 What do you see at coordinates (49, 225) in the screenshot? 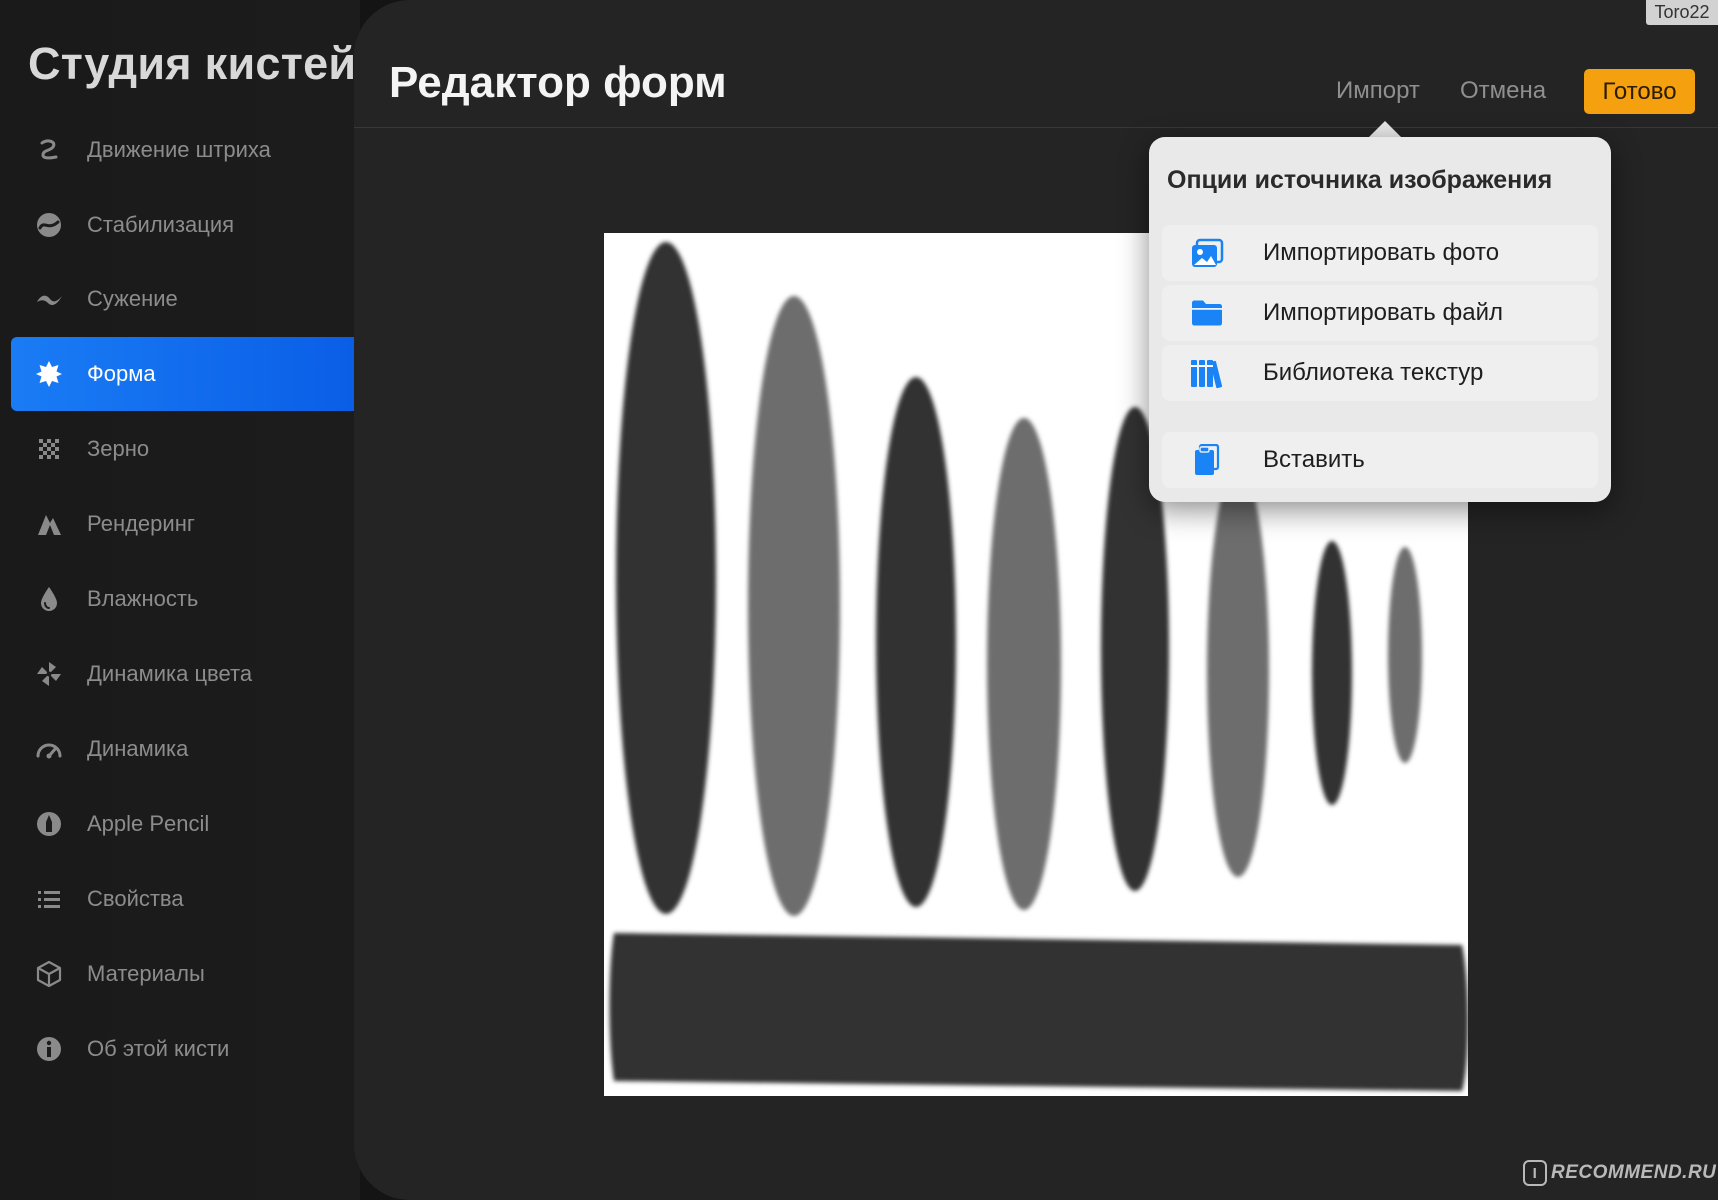
I see `stabilization-icon` at bounding box center [49, 225].